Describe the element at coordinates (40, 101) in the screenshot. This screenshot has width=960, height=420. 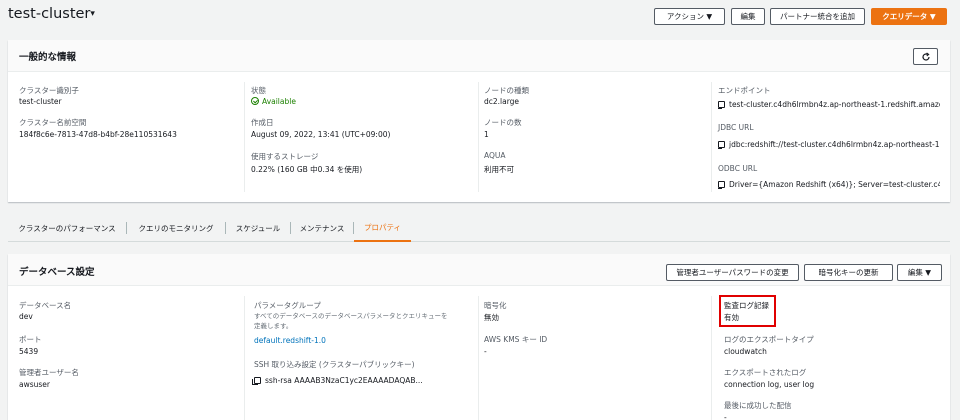
I see `cluster-id-value: test-cluster` at that location.